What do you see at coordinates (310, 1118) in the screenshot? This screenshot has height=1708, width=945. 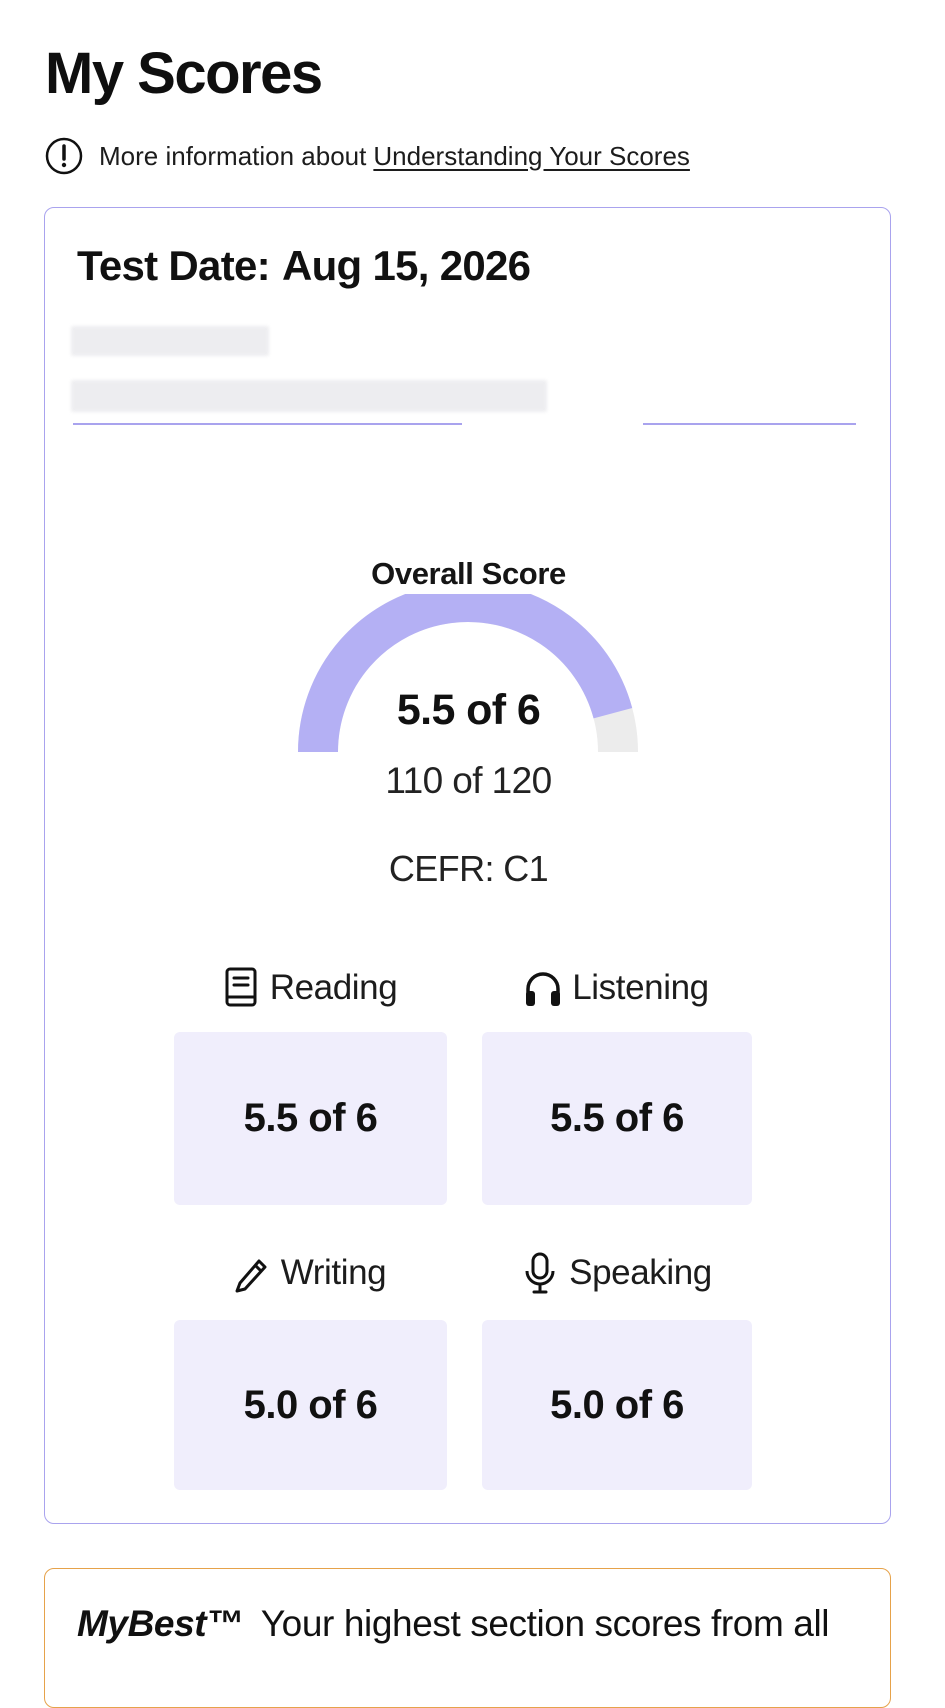 I see `reading-score: 5.5 of 6` at bounding box center [310, 1118].